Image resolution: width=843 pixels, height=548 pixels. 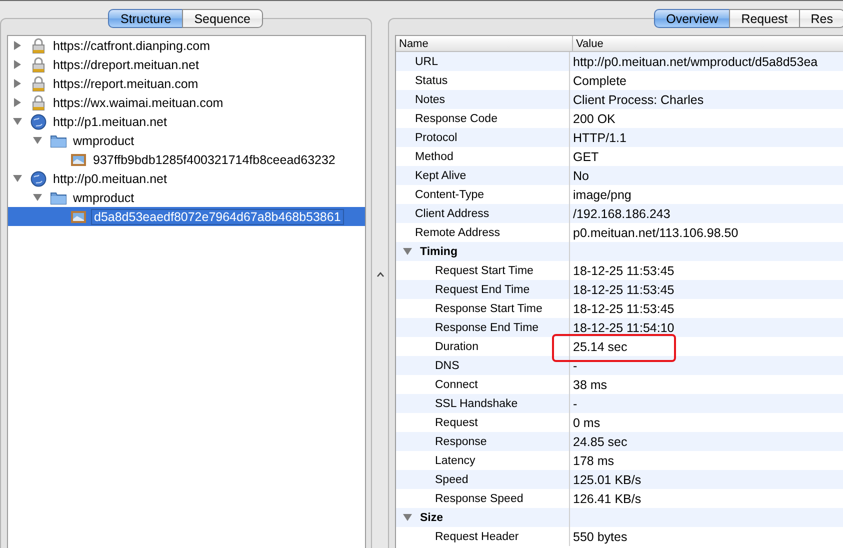 What do you see at coordinates (186, 45) in the screenshot?
I see `tree-item: https://catfront.dianping.com` at bounding box center [186, 45].